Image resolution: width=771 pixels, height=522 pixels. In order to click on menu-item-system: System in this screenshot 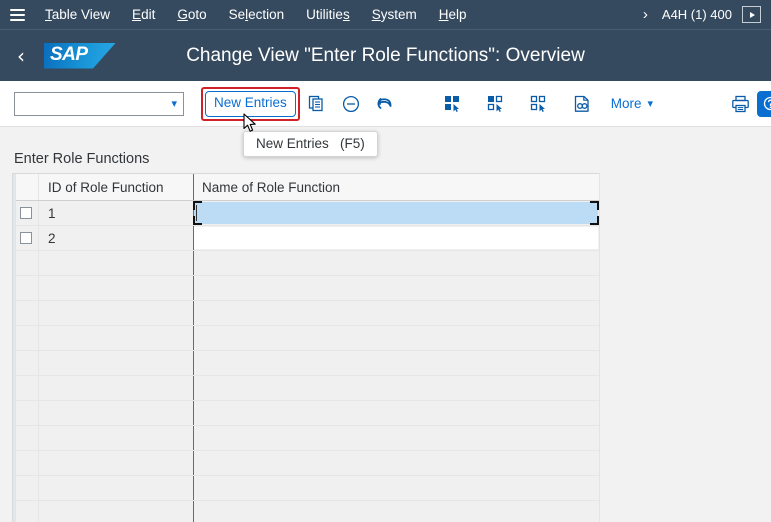, I will do `click(394, 14)`.